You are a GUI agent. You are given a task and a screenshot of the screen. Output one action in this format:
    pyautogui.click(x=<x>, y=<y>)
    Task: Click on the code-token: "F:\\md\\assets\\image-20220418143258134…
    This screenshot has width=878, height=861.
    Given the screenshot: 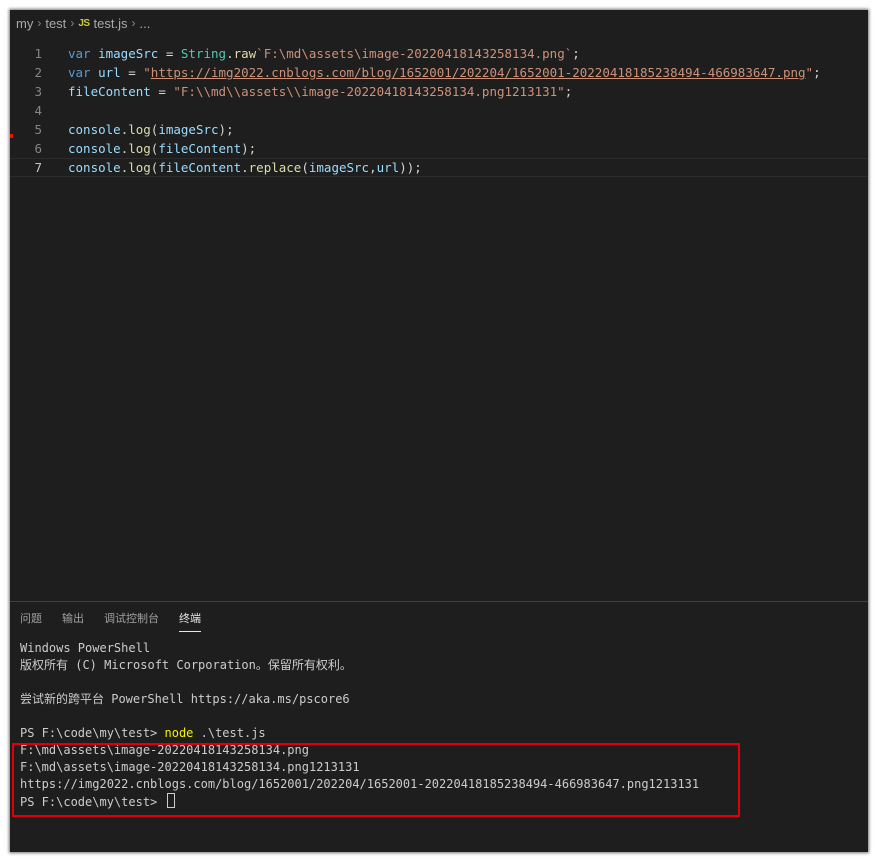 What is the action you would take?
    pyautogui.click(x=369, y=91)
    